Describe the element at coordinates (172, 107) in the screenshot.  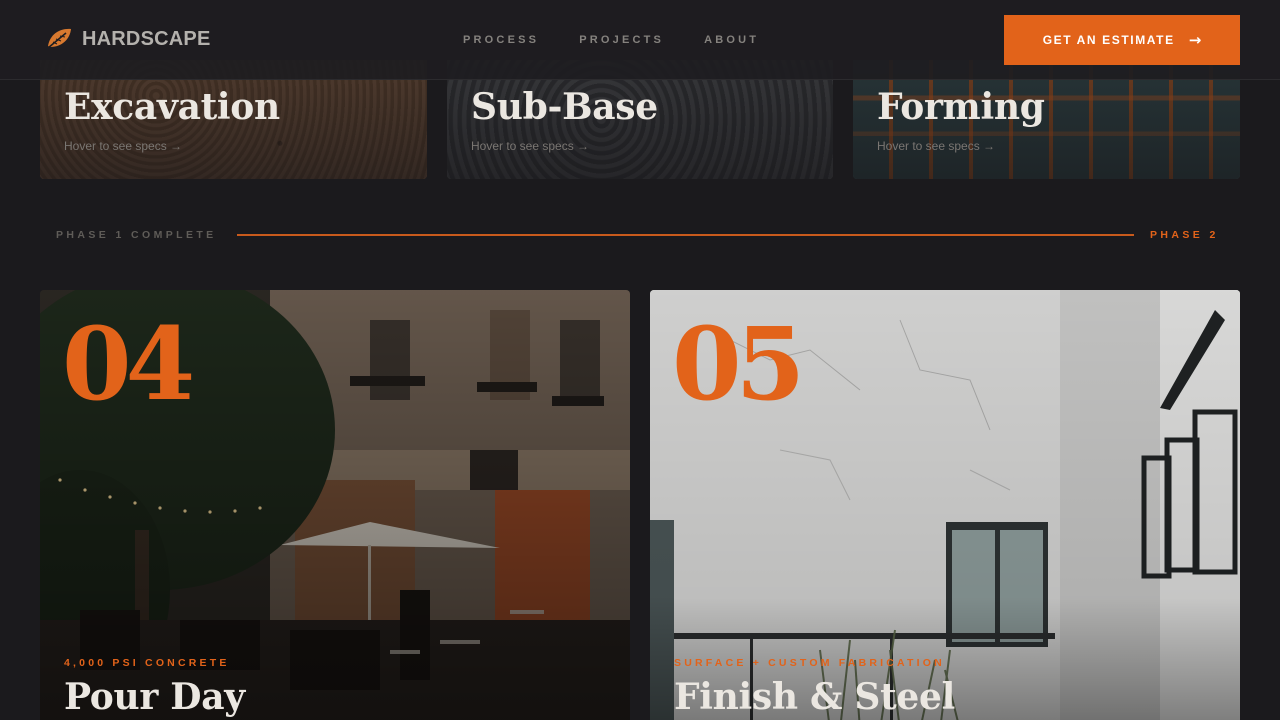
I see `card-title: Excavation` at that location.